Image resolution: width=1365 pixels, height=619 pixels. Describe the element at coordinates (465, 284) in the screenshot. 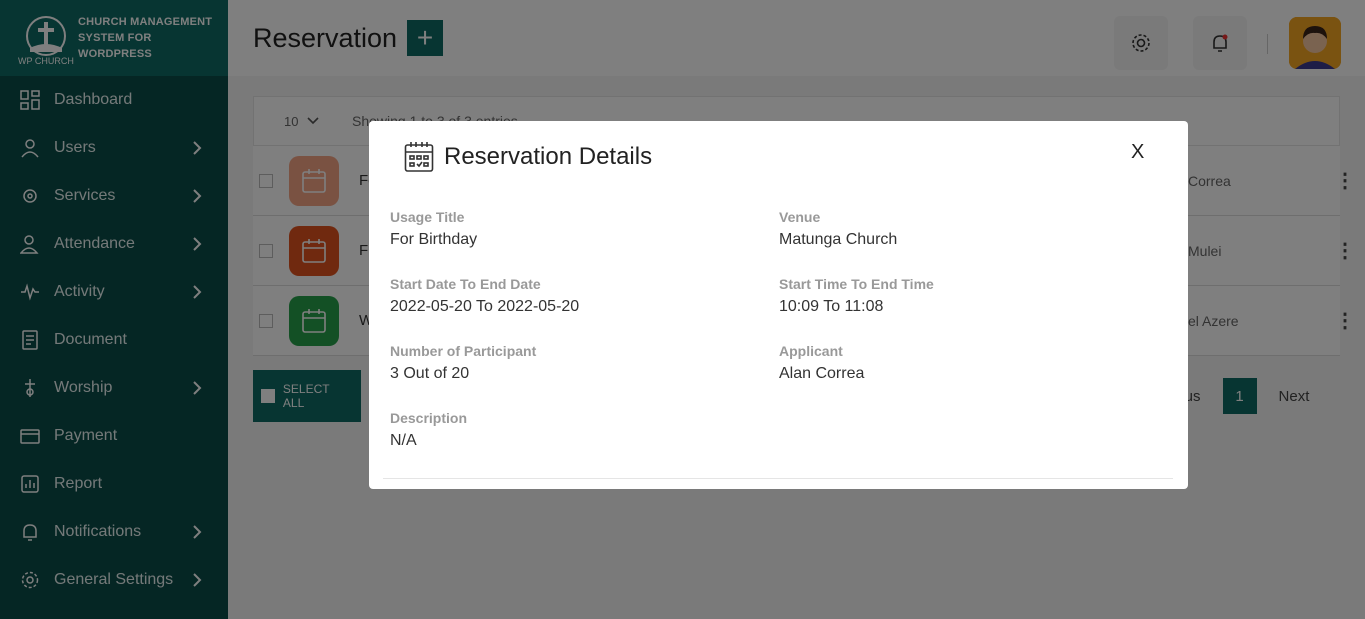

I see `date-range-label: Start Date To End Date` at that location.